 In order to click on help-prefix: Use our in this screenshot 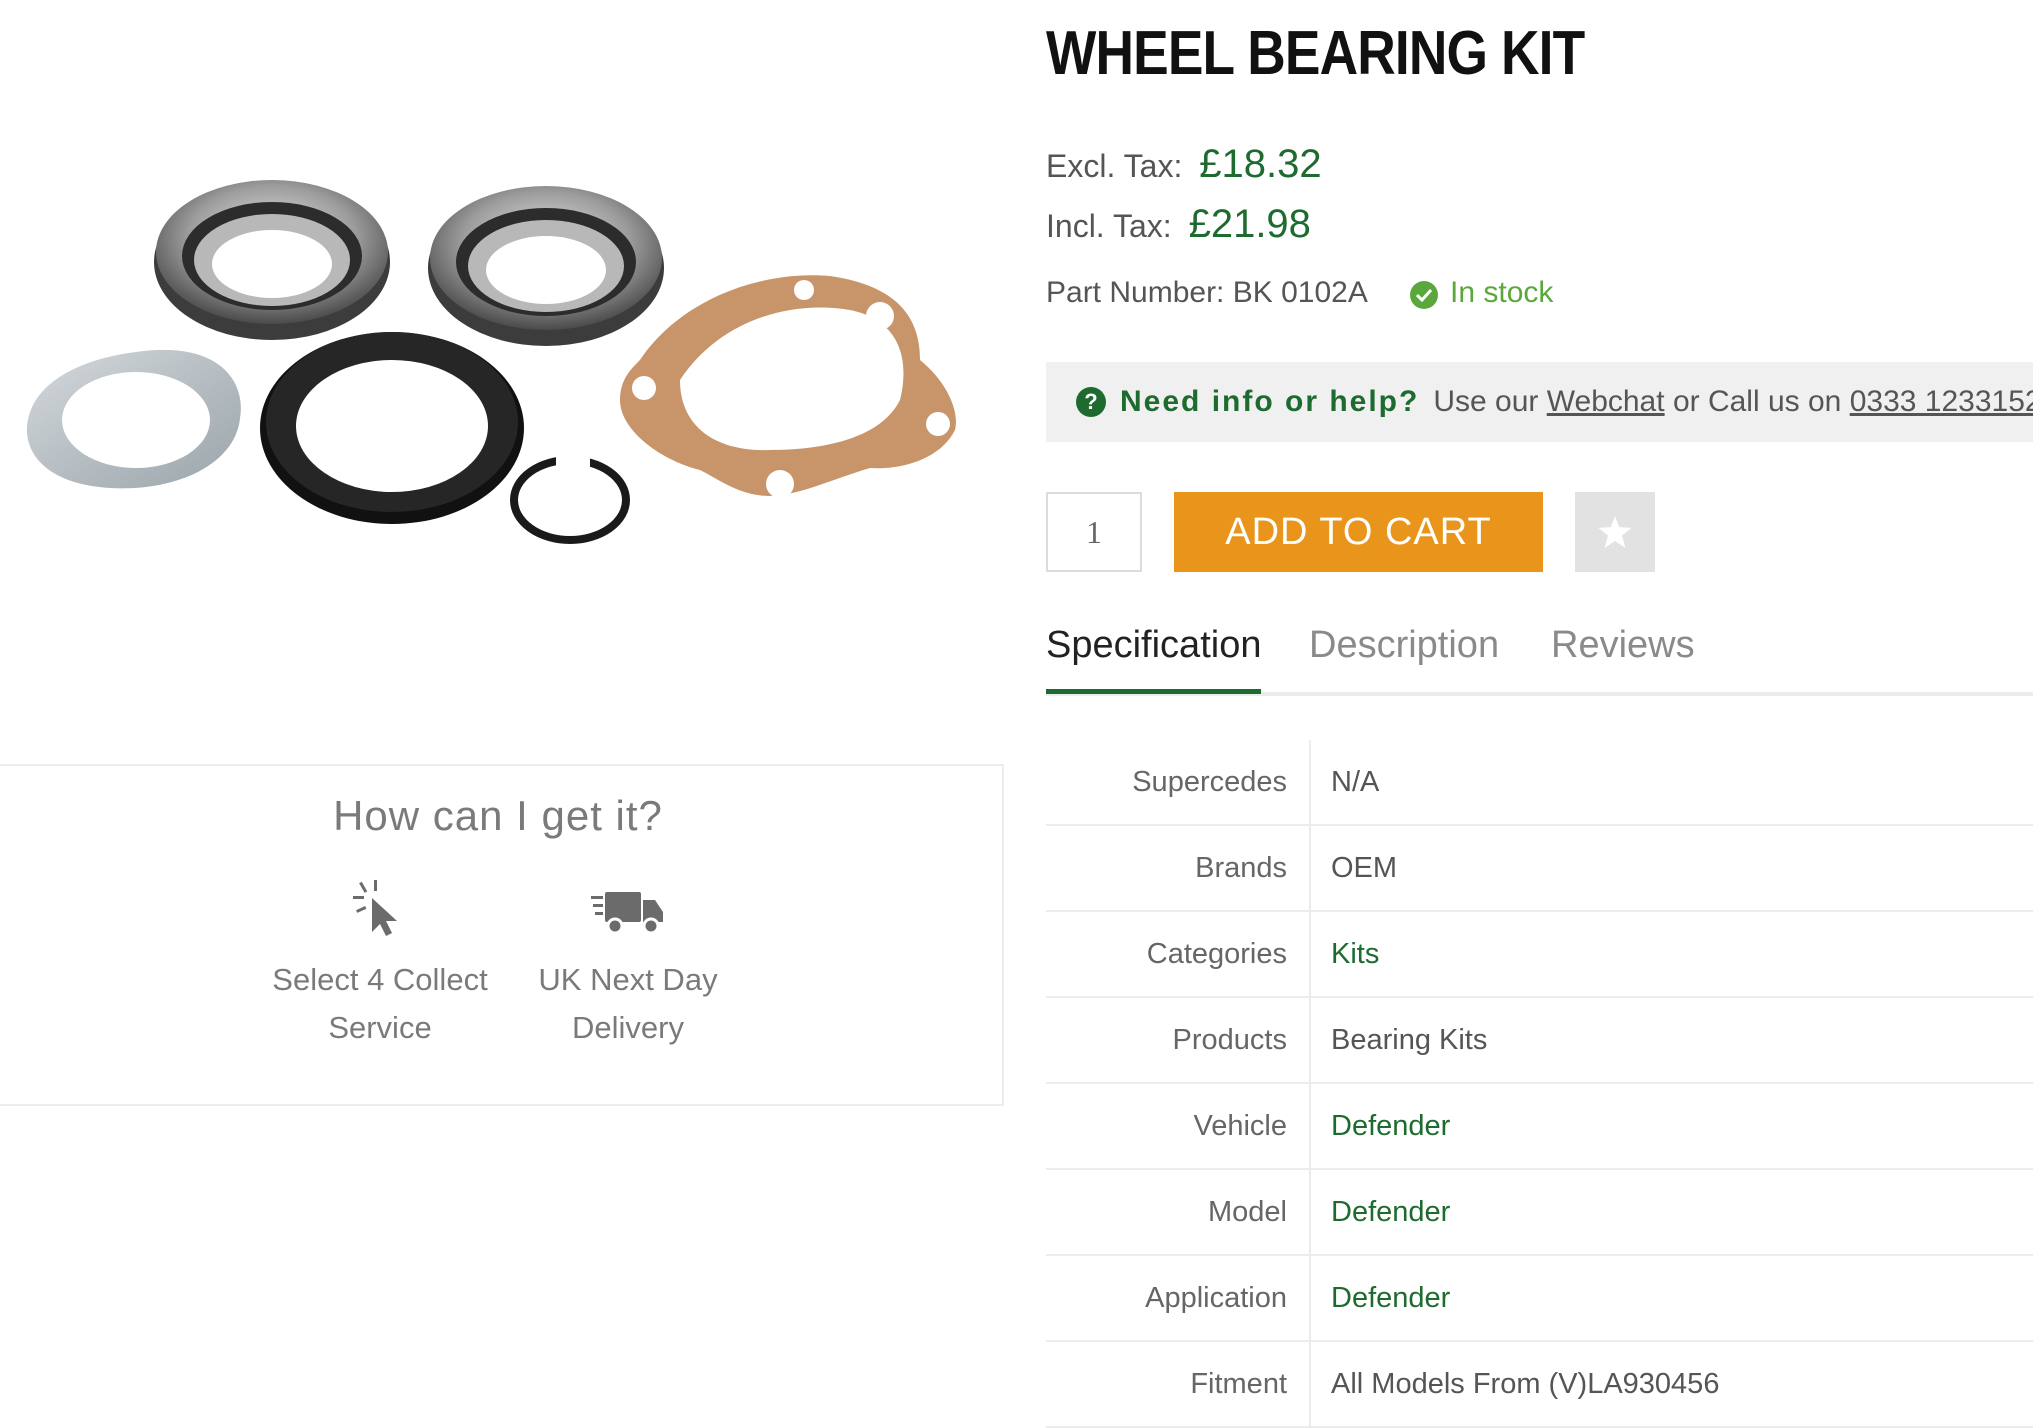, I will do `click(1486, 401)`.